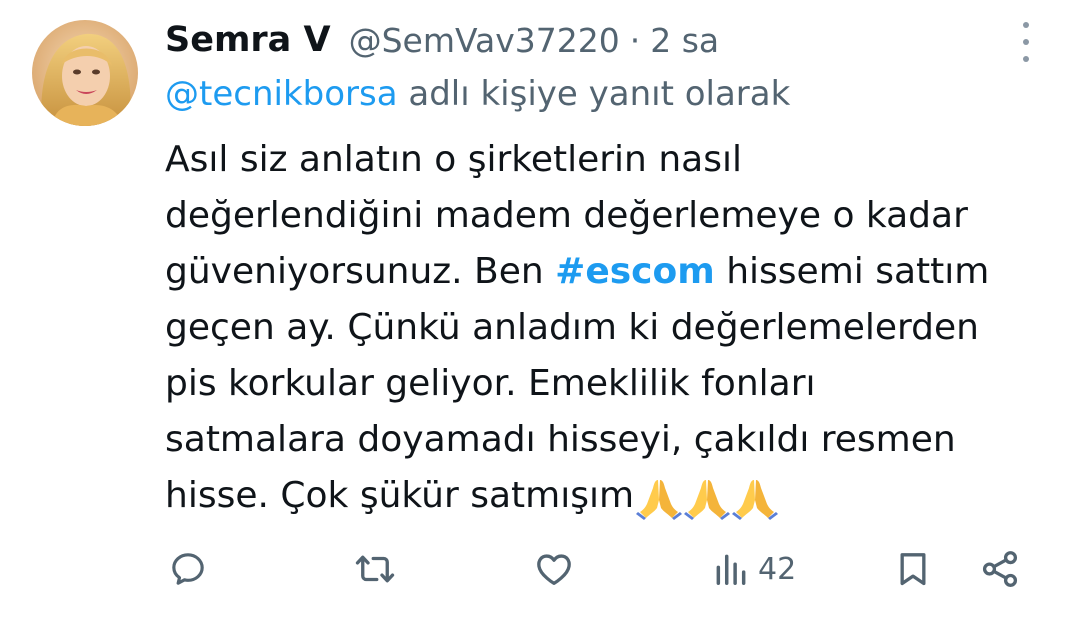 The height and width of the screenshot is (618, 1074). Describe the element at coordinates (684, 40) in the screenshot. I see `tweet-timestamp: 2 sa` at that location.